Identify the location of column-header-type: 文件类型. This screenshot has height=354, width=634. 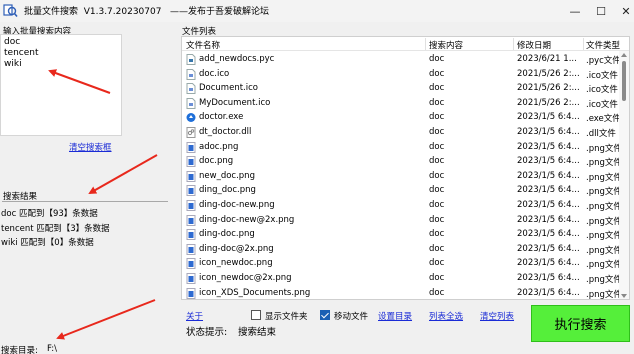
(603, 45).